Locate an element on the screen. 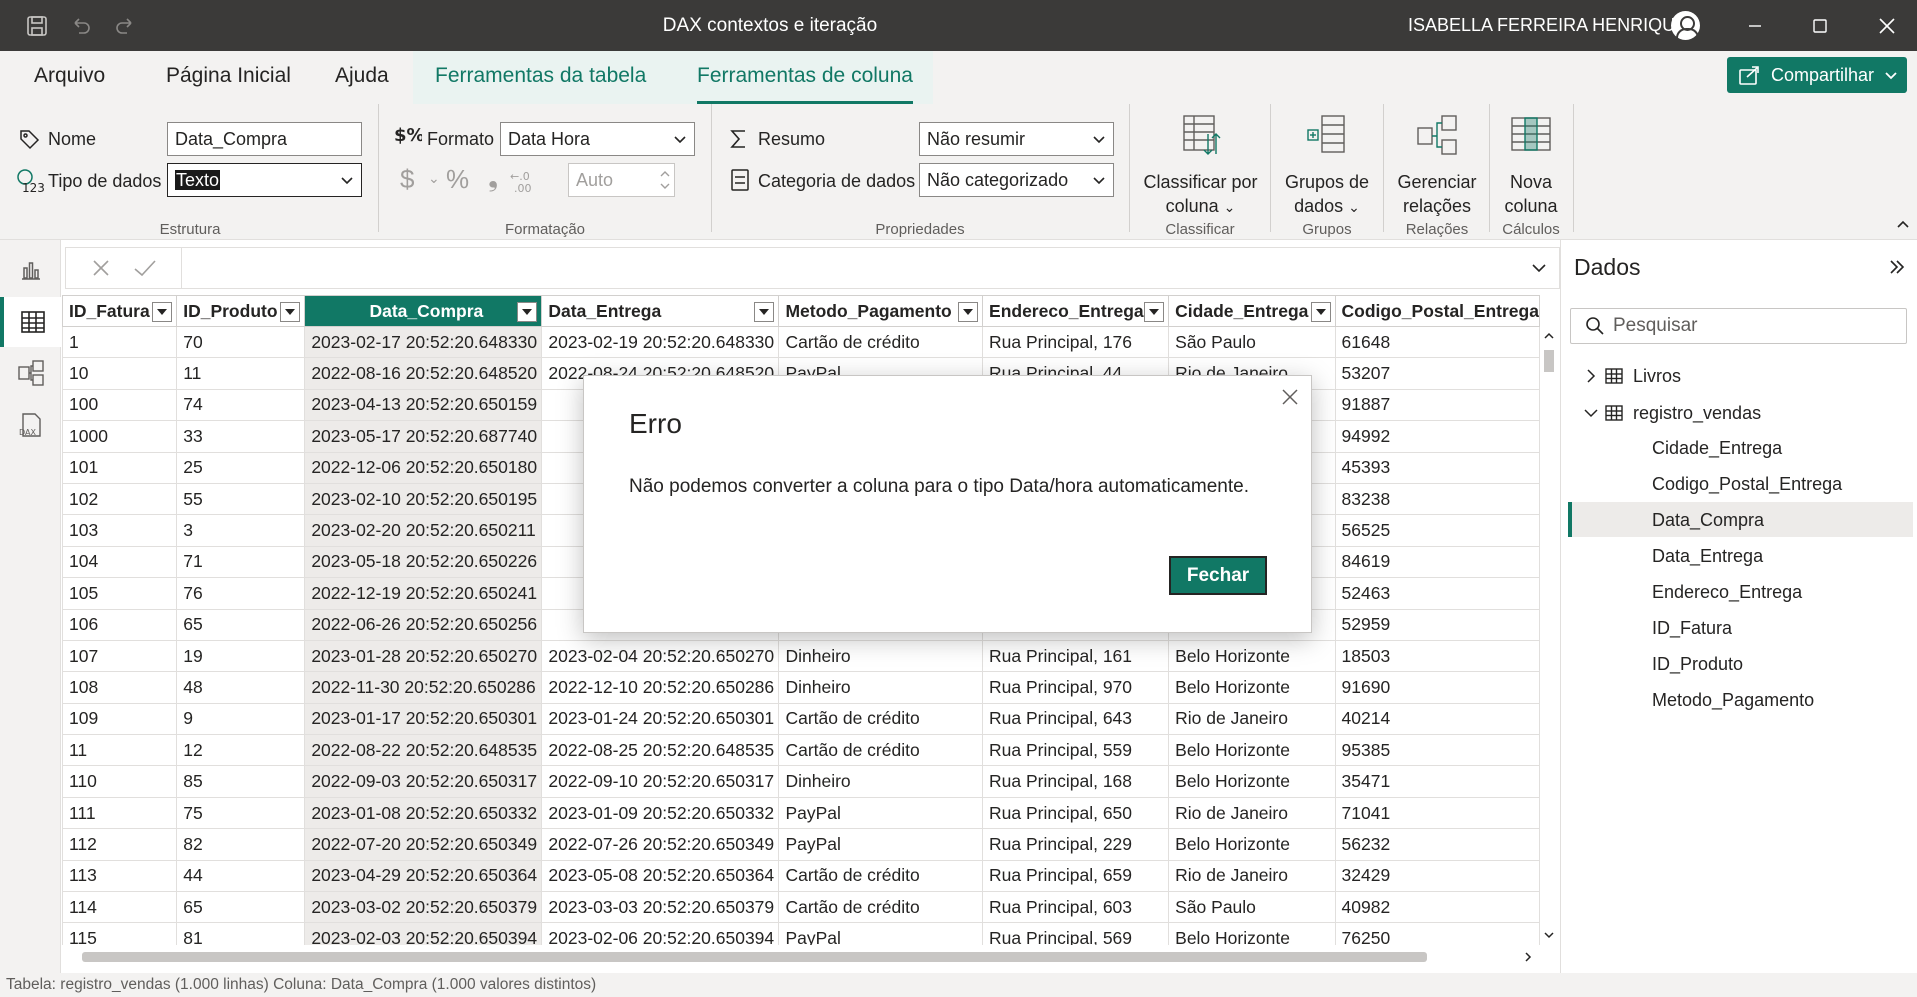 The image size is (1917, 997). table-cell: 2022-12-10 20:52:20.650286 is located at coordinates (660, 687).